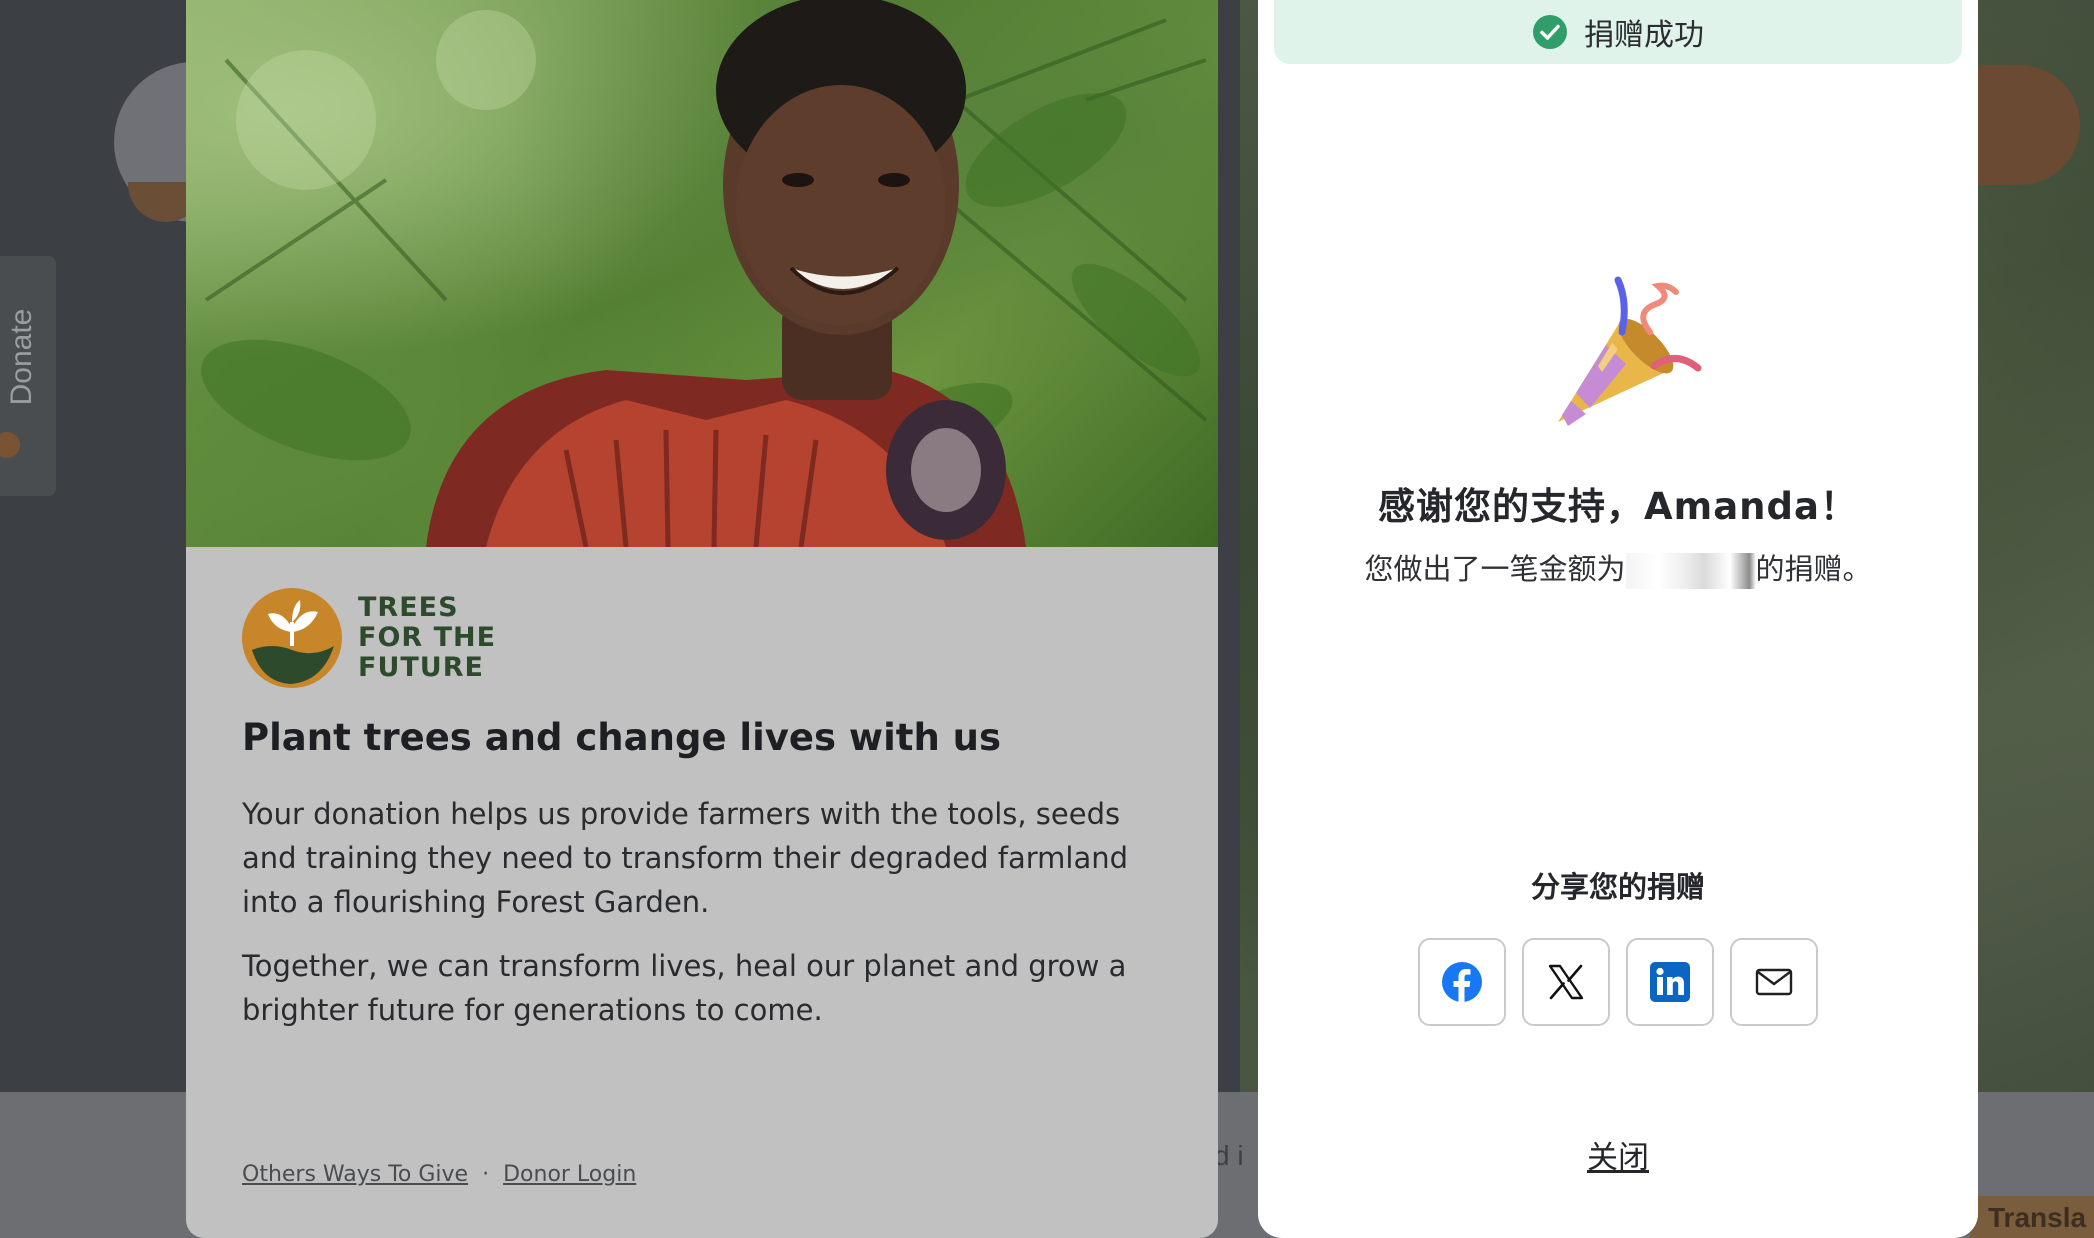 The image size is (2094, 1238). Describe the element at coordinates (1550, 32) in the screenshot. I see `check-circle-icon` at that location.